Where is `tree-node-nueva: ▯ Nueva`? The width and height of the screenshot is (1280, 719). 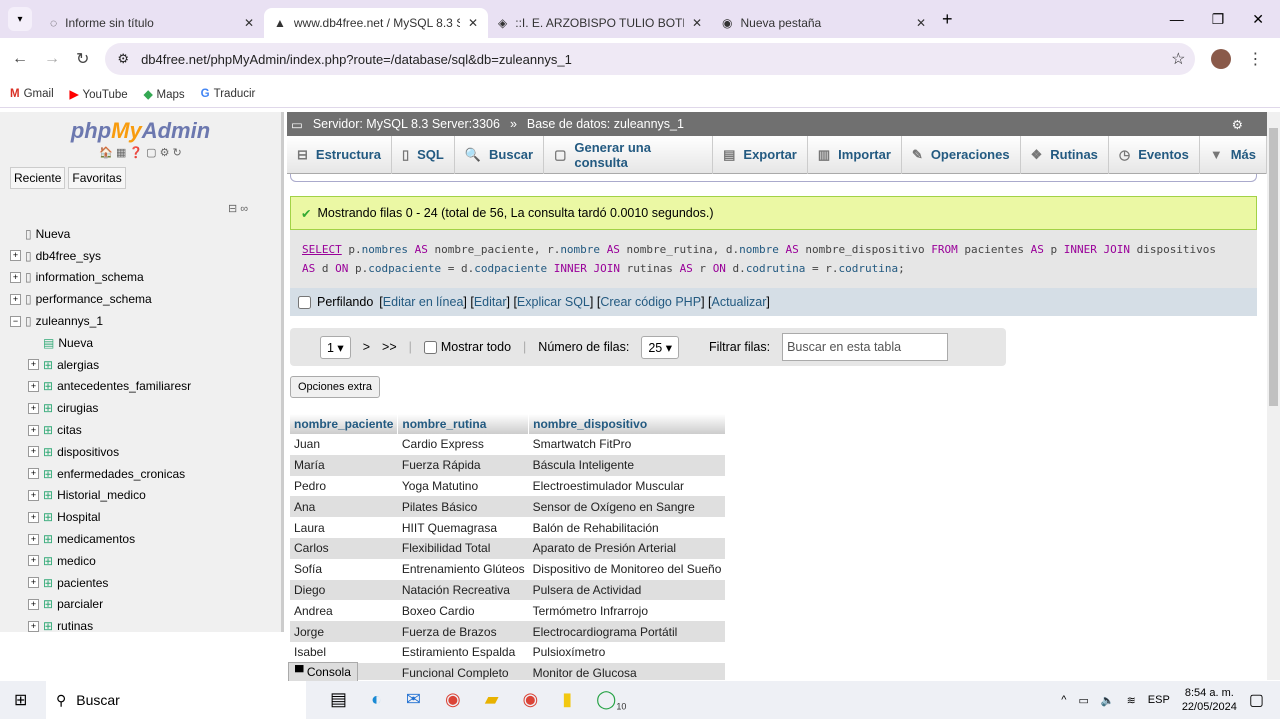 tree-node-nueva: ▯ Nueva is located at coordinates (140, 234).